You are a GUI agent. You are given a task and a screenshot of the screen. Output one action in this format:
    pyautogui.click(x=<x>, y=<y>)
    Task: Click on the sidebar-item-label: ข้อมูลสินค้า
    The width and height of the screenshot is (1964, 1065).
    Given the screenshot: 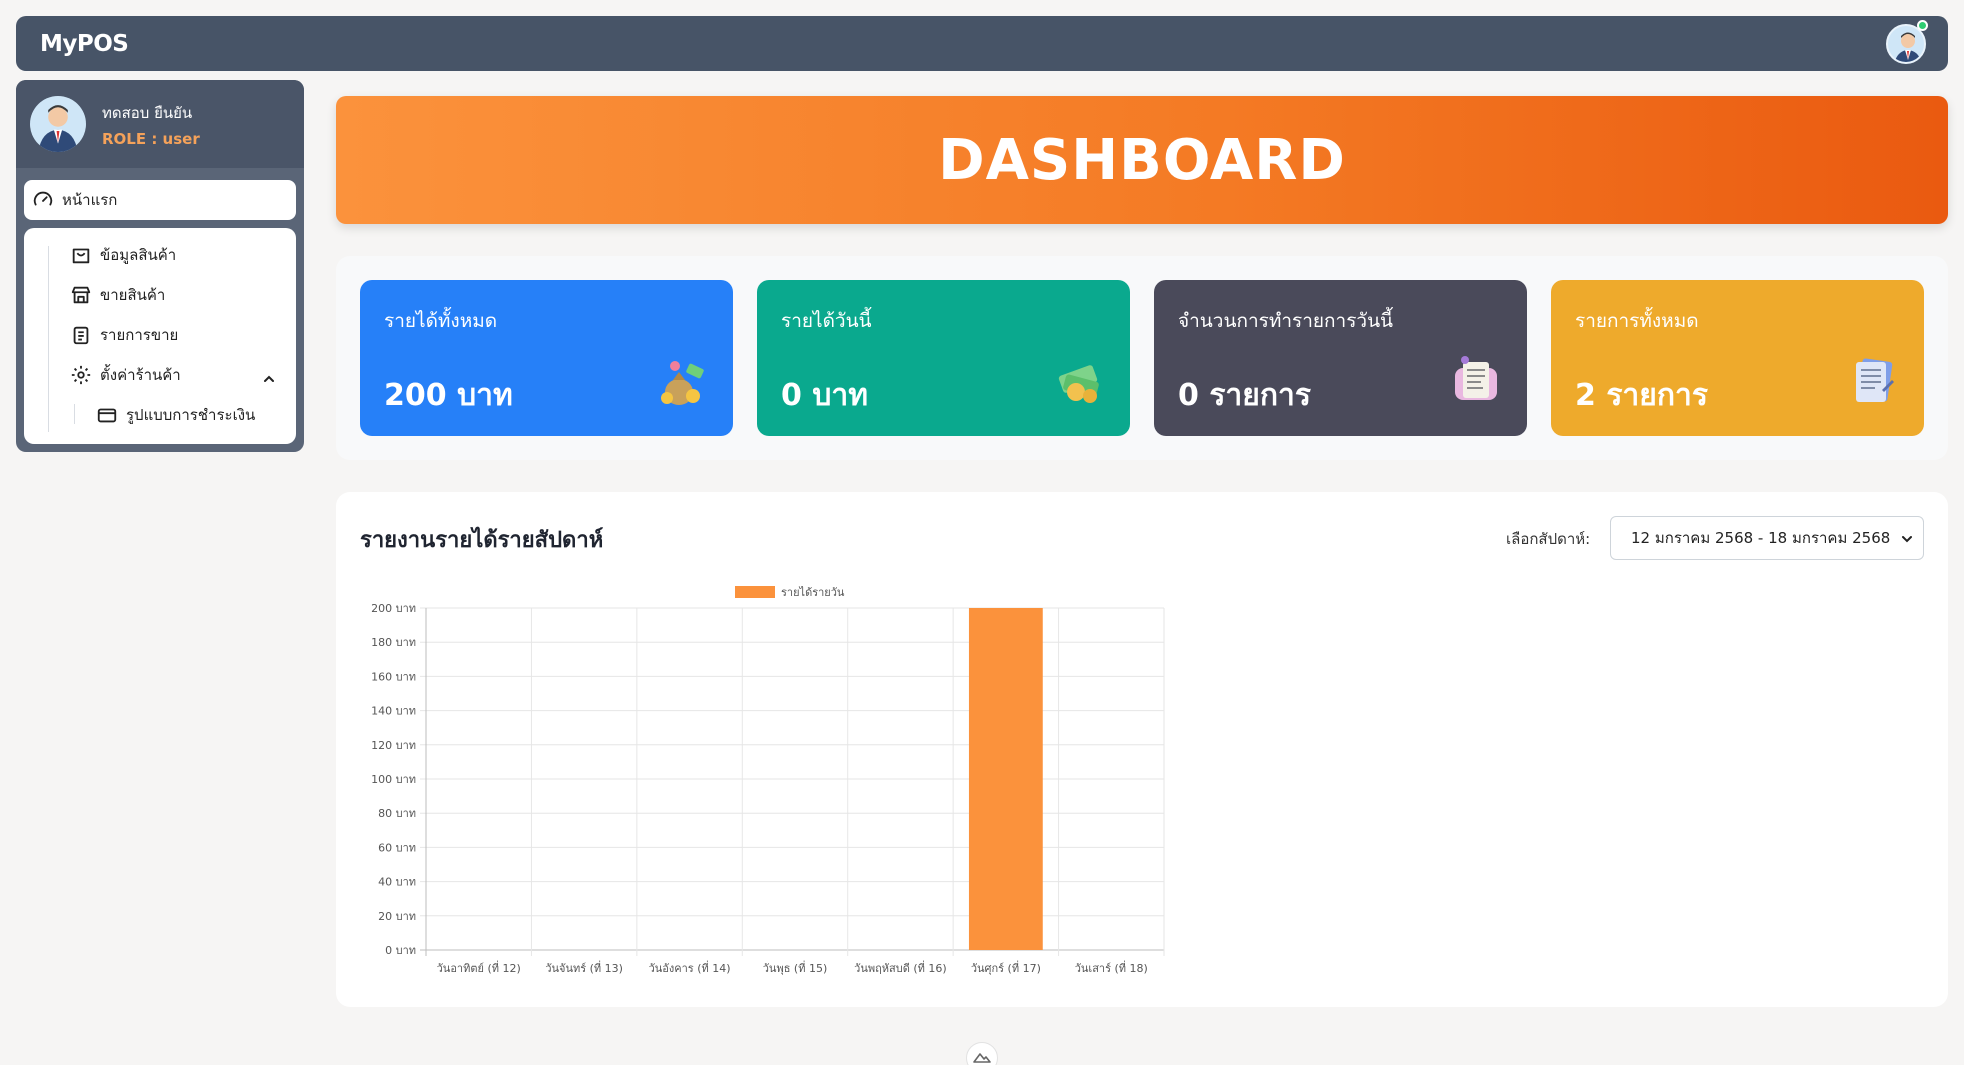 What is the action you would take?
    pyautogui.click(x=138, y=255)
    